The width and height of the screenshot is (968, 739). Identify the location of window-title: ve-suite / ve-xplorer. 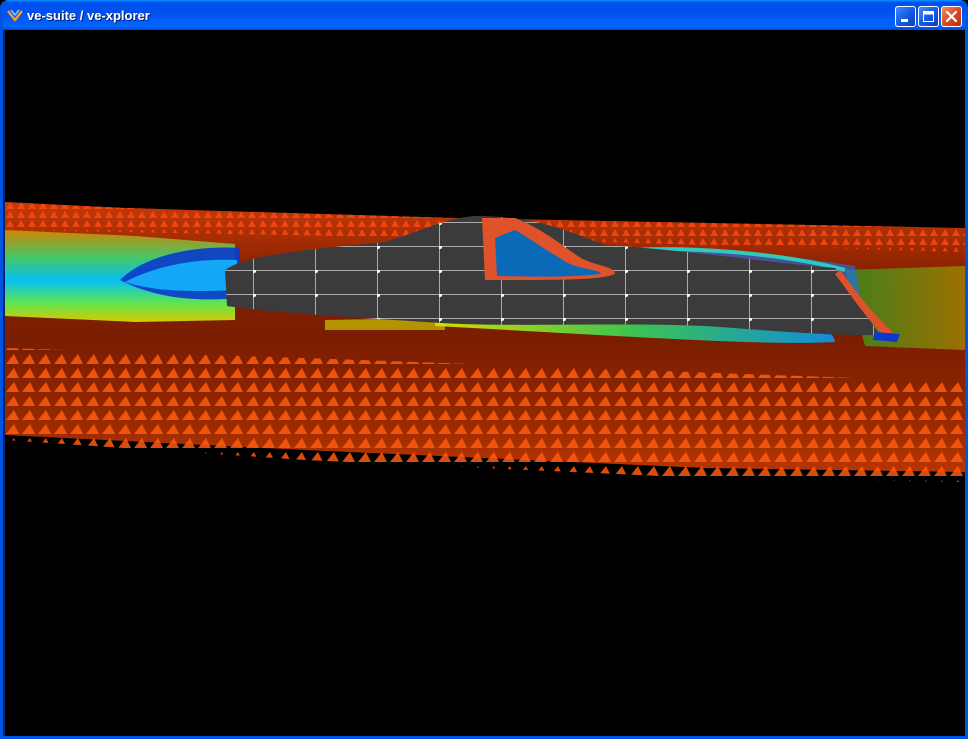
(88, 15).